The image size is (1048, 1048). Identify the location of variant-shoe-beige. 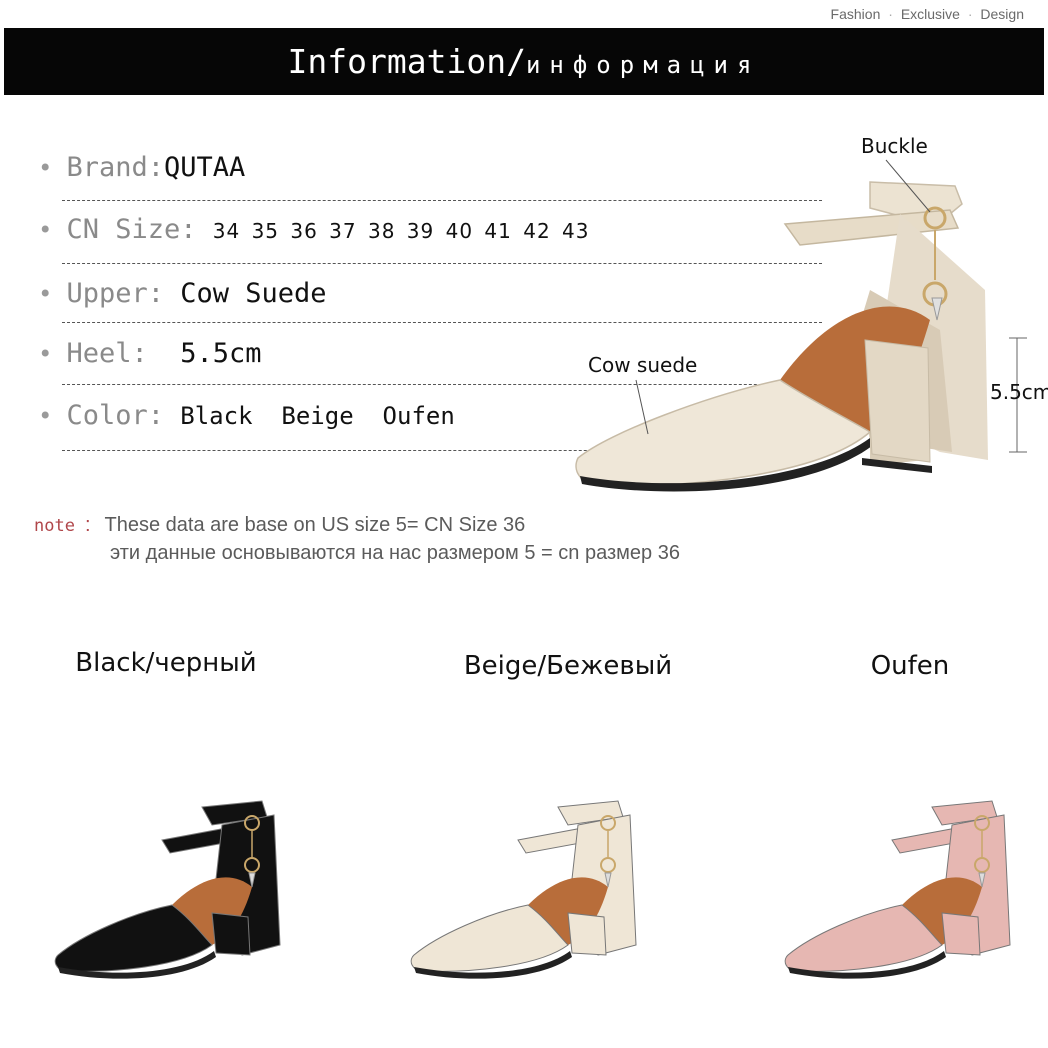
(533, 895).